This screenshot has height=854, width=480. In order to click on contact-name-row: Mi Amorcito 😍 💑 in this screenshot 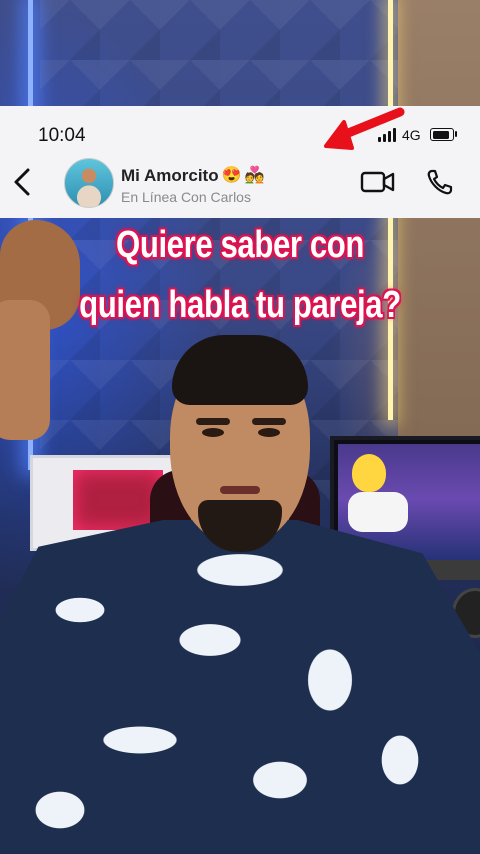, I will do `click(192, 176)`.